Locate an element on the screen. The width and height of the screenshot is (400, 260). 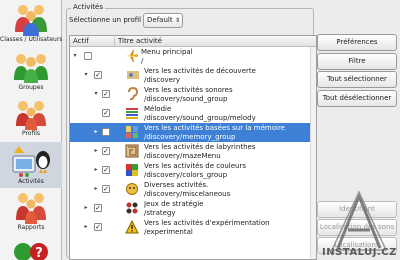
help-icon: ? is located at coordinates (31, 251).